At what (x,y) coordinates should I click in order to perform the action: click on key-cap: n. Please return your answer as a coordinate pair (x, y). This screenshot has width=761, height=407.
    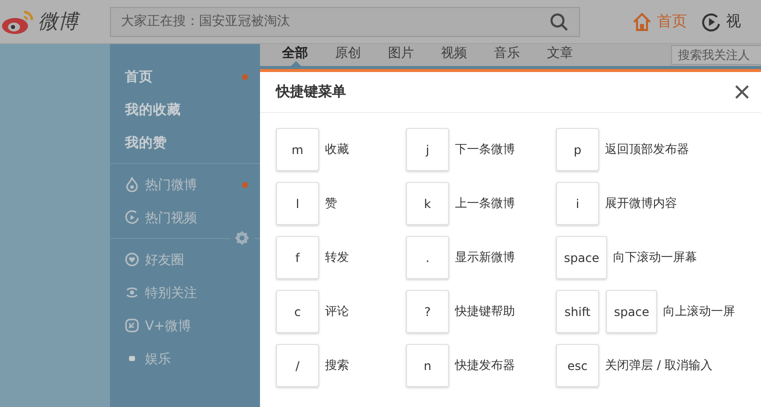
    Looking at the image, I should click on (427, 365).